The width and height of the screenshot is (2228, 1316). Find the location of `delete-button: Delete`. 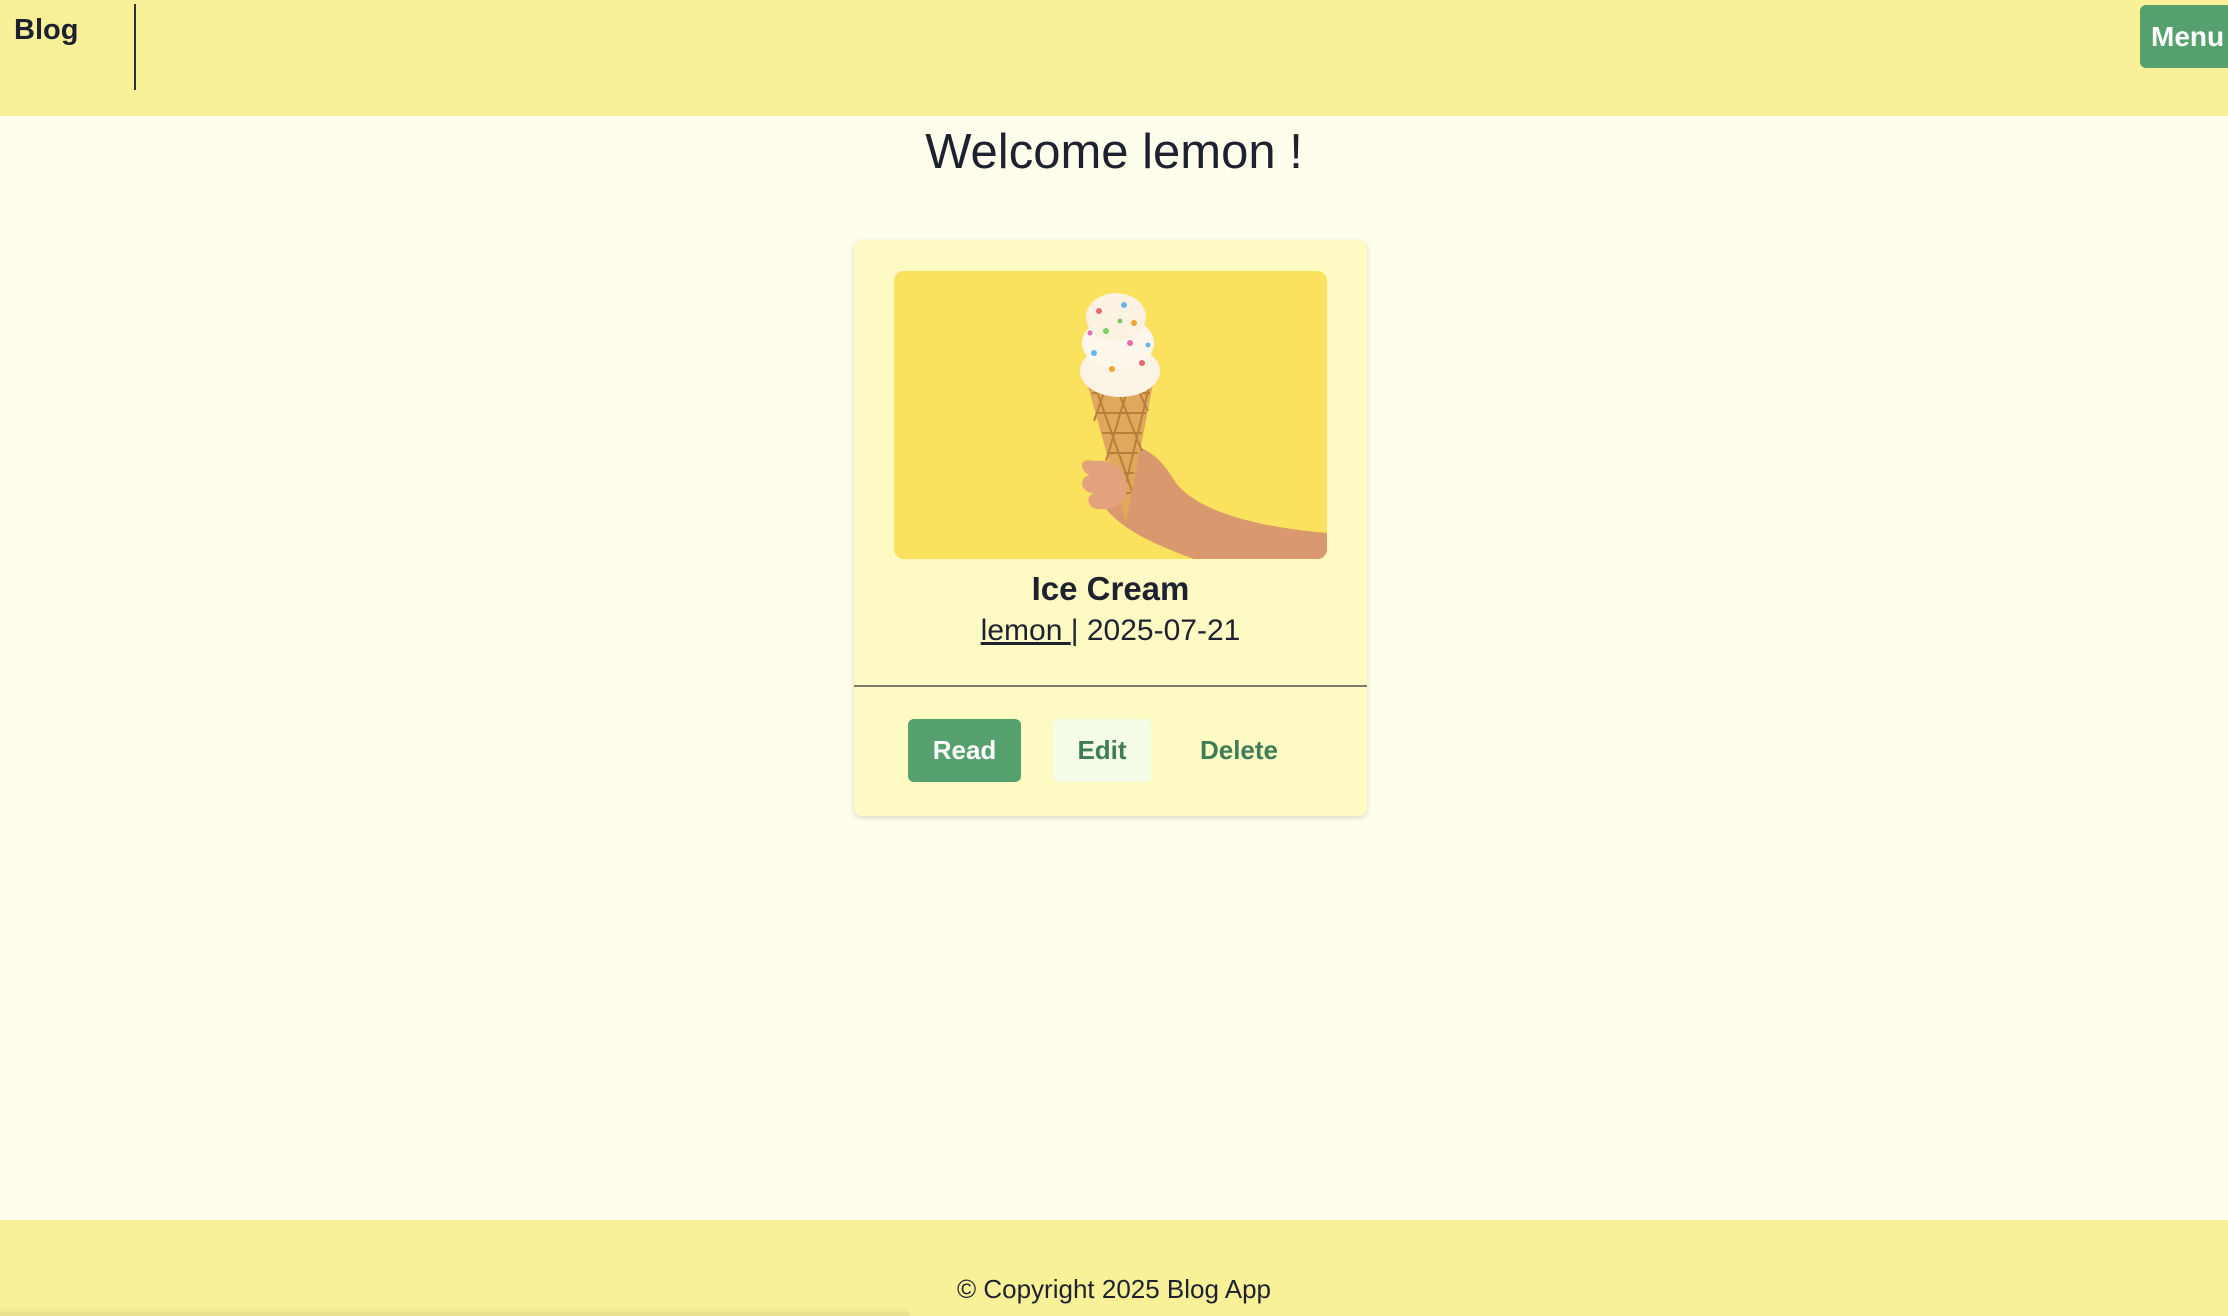

delete-button: Delete is located at coordinates (1239, 750).